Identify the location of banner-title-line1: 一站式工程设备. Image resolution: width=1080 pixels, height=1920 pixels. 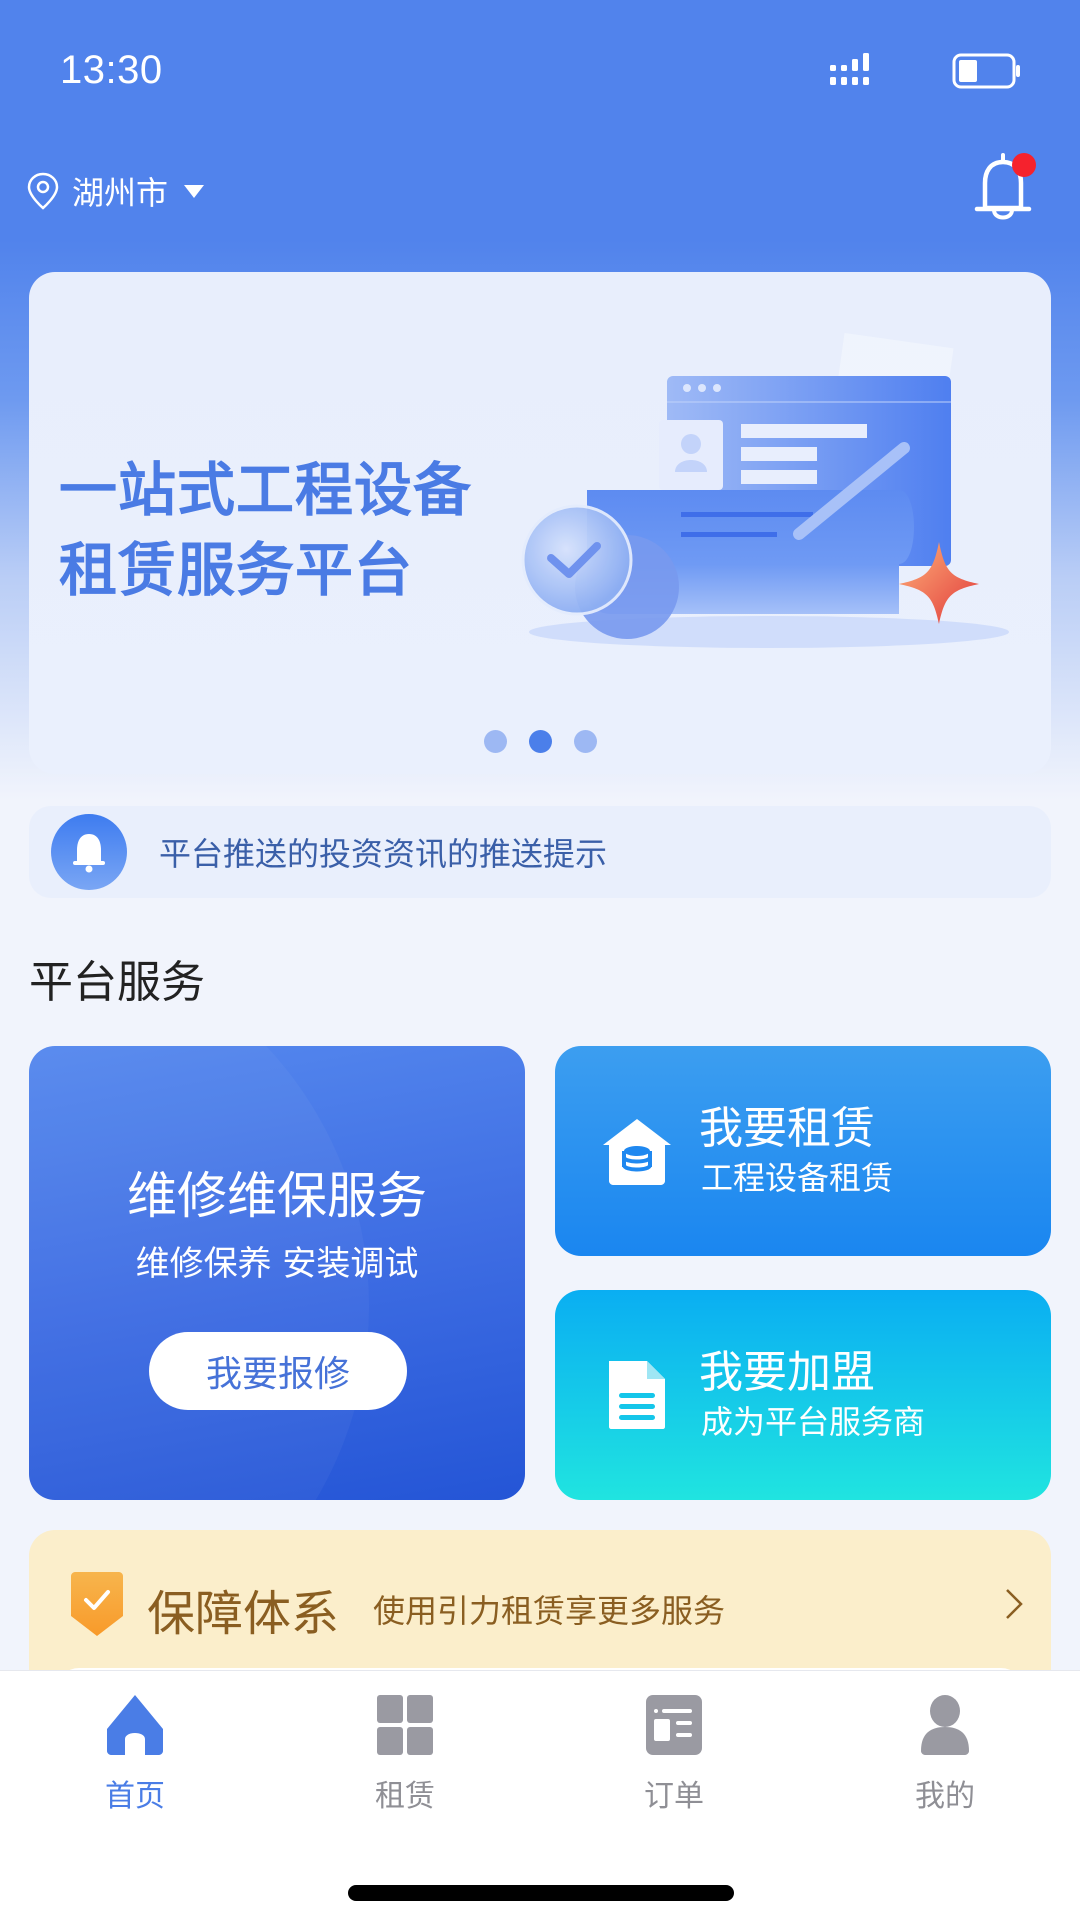
(266, 490).